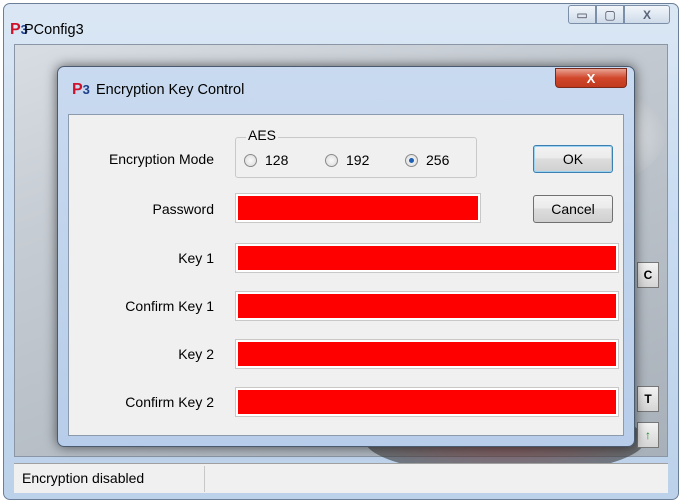 The image size is (682, 503). I want to click on ok-button: OK, so click(573, 159).